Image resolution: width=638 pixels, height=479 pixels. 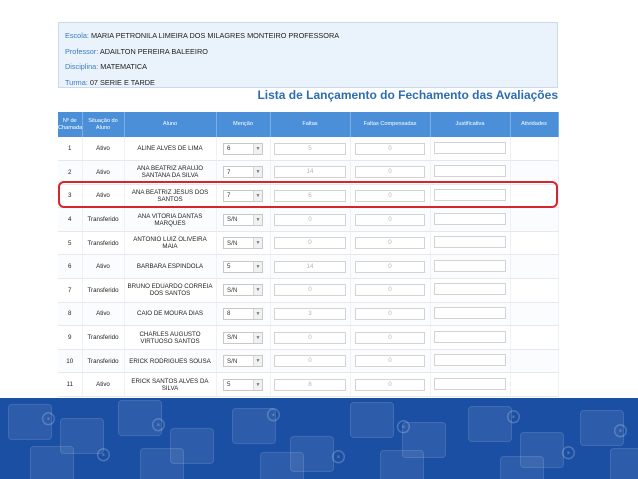 I want to click on grade-cell: 8 ▼, so click(x=243, y=314).